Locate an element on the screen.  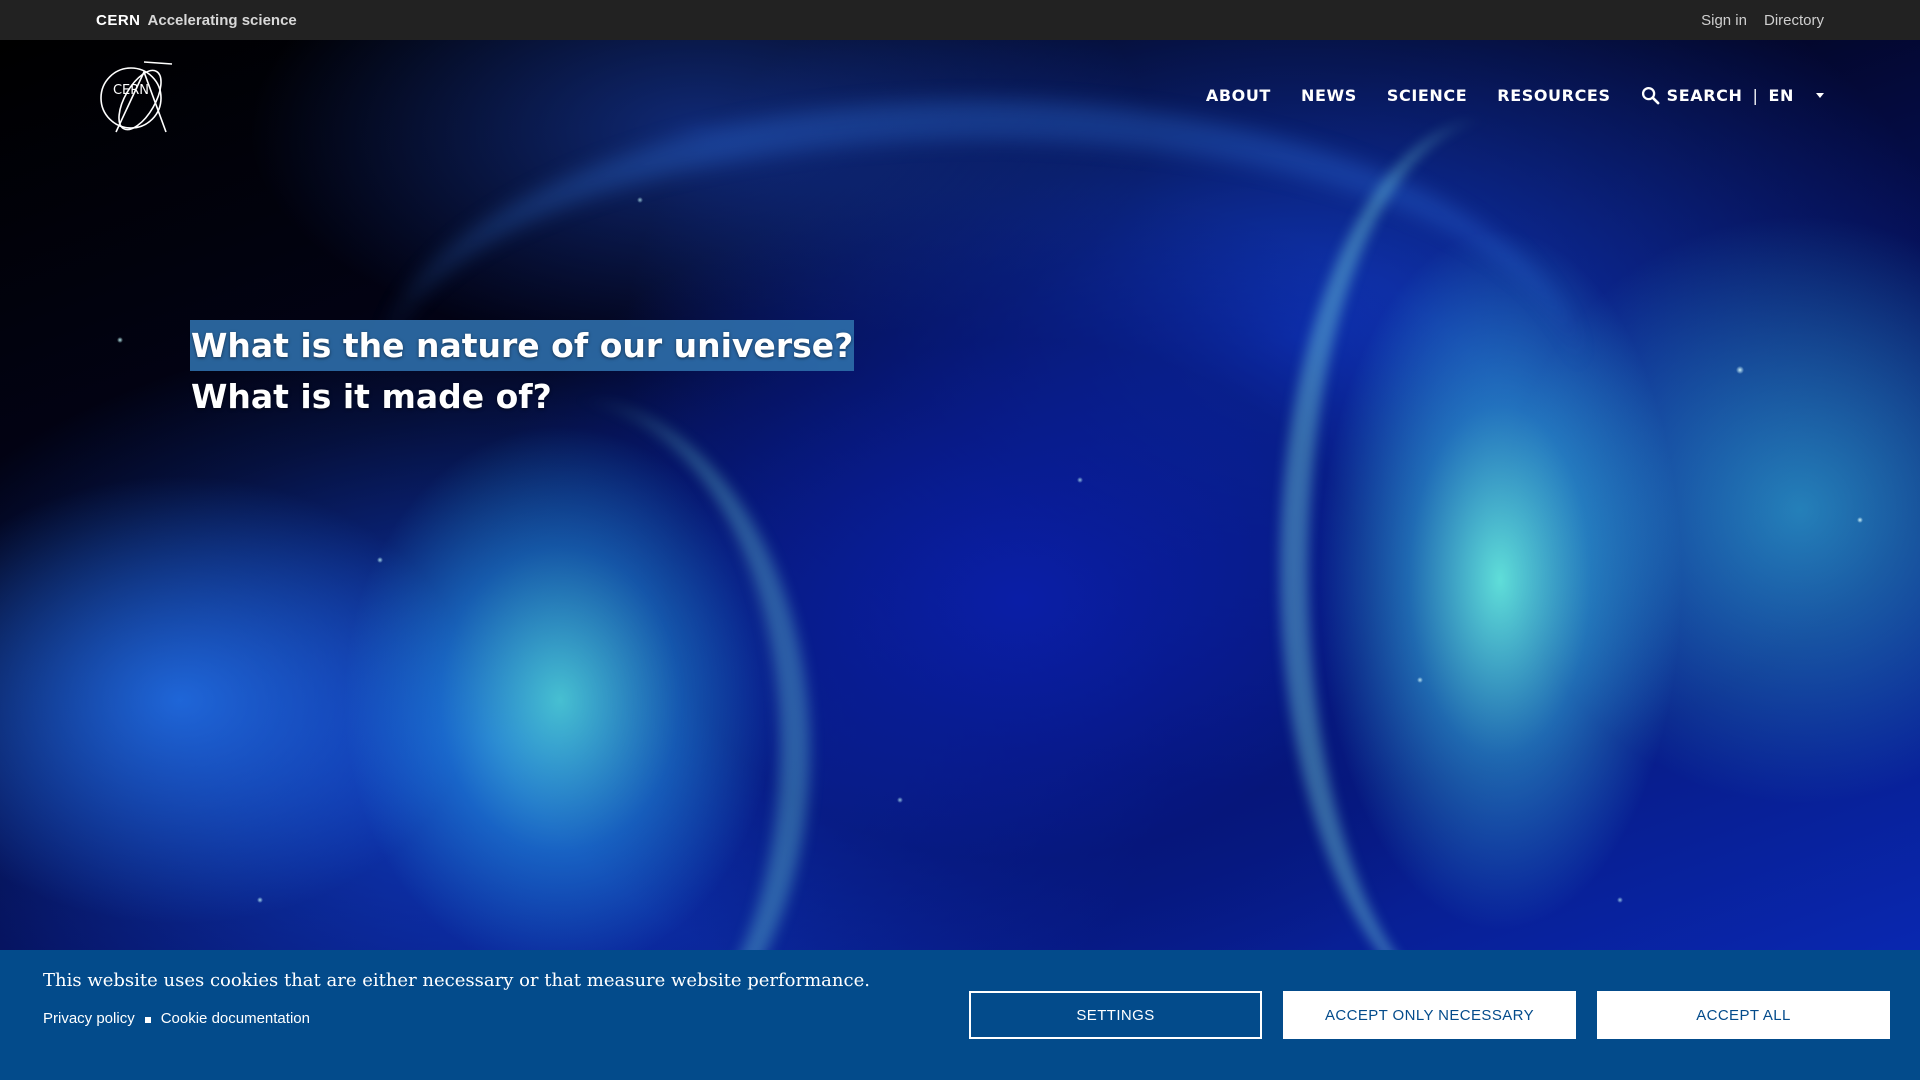
cookie-settings-button: SETTINGS is located at coordinates (1115, 1015).